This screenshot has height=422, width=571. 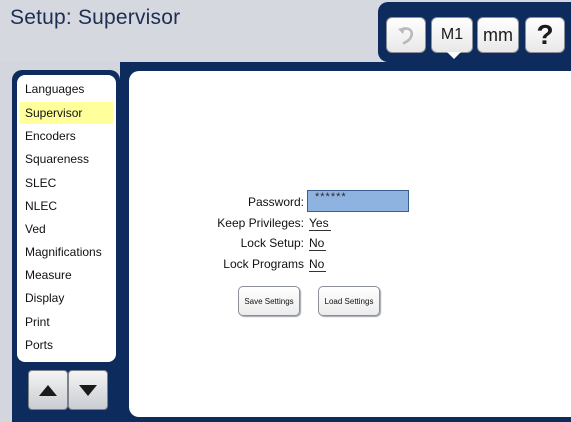 What do you see at coordinates (269, 301) in the screenshot?
I see `save-settings-button: Save Settings` at bounding box center [269, 301].